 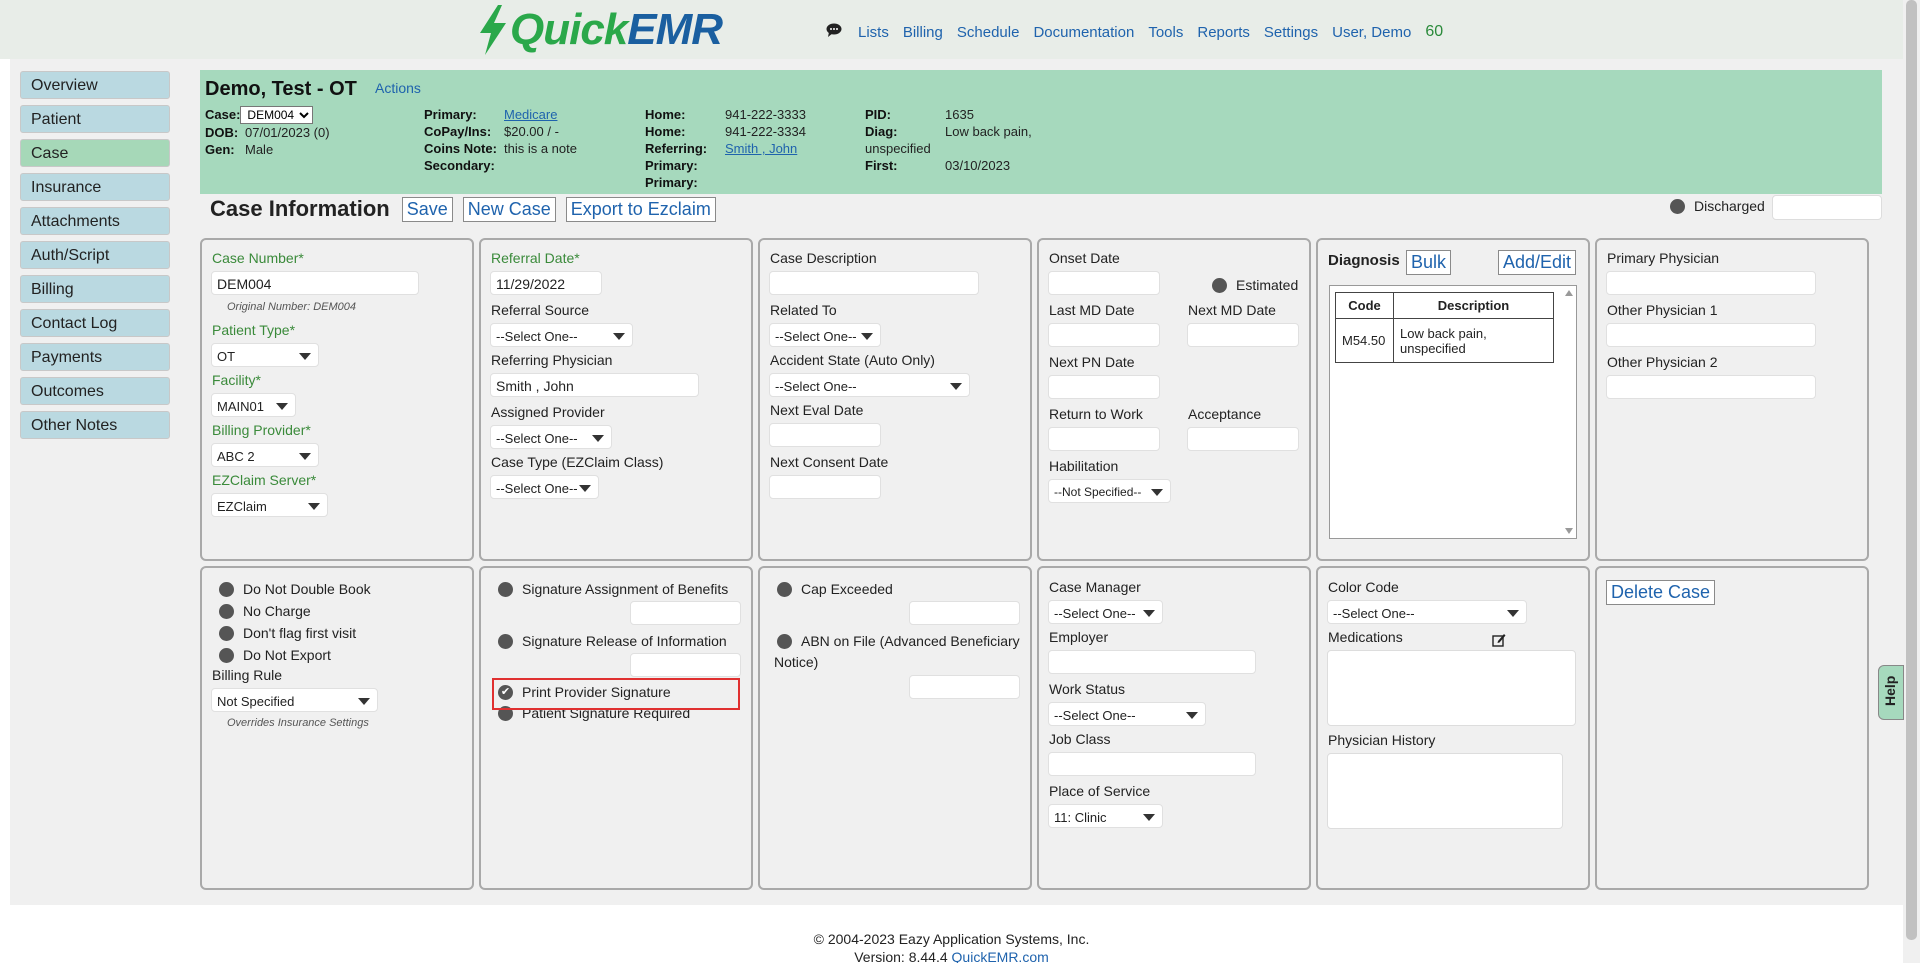 I want to click on next-consent-date-input, so click(x=825, y=487).